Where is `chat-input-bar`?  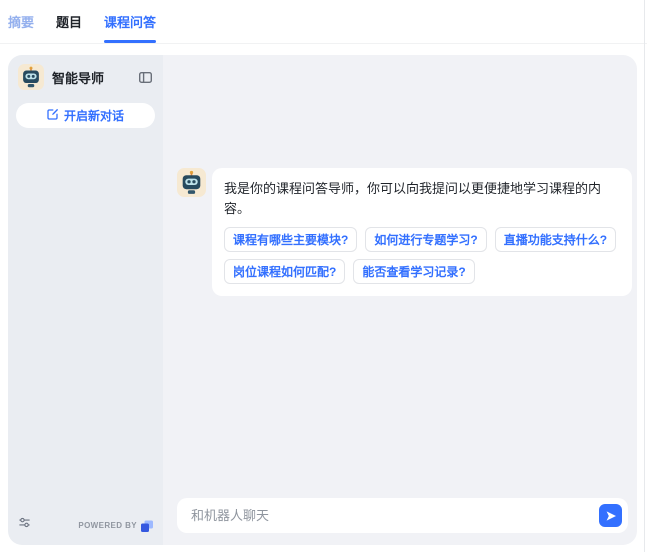 chat-input-bar is located at coordinates (402, 515).